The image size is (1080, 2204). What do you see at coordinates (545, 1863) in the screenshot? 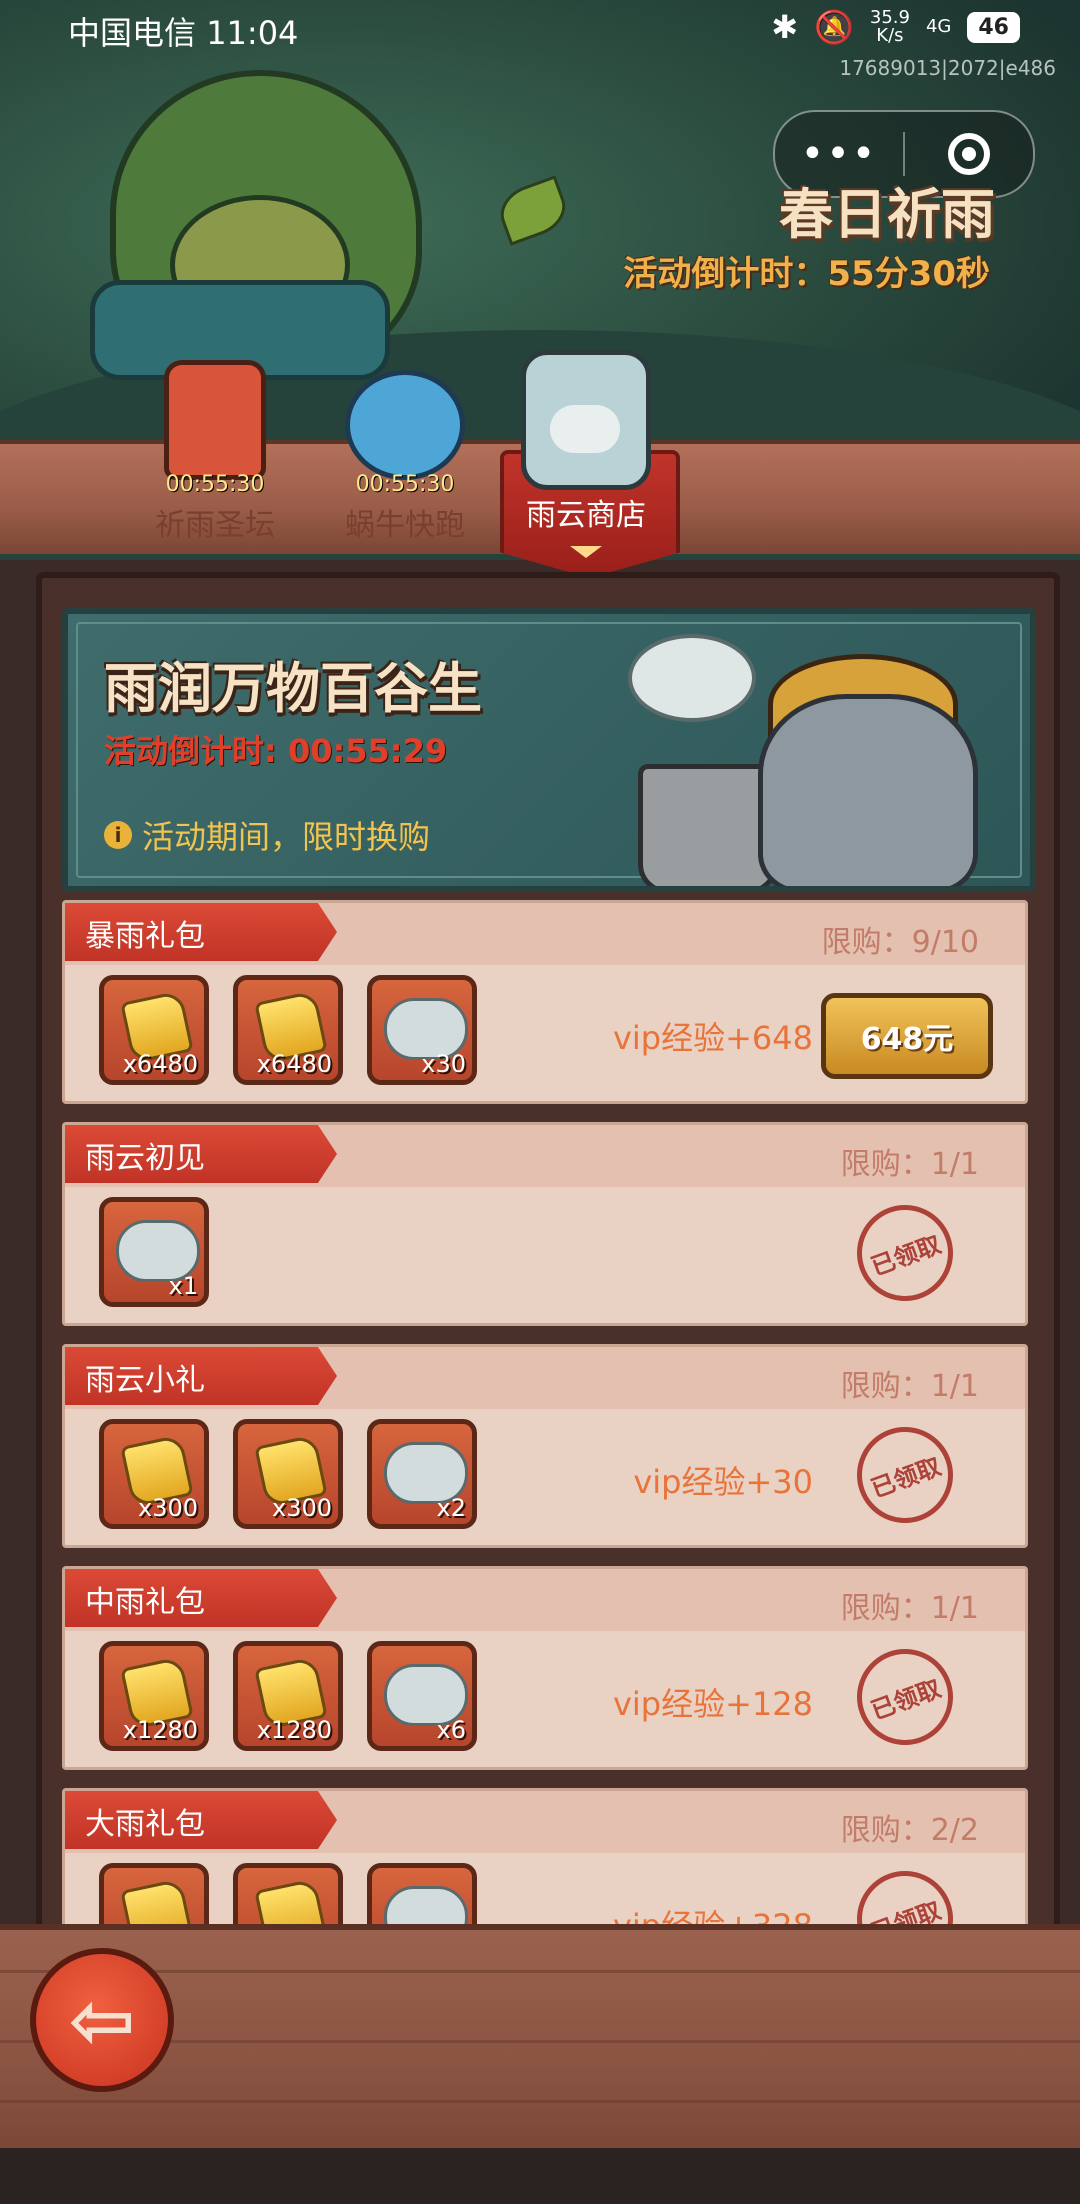
I see `pack-row: 大雨礼包限购：2/2vip经验+328已领取` at bounding box center [545, 1863].